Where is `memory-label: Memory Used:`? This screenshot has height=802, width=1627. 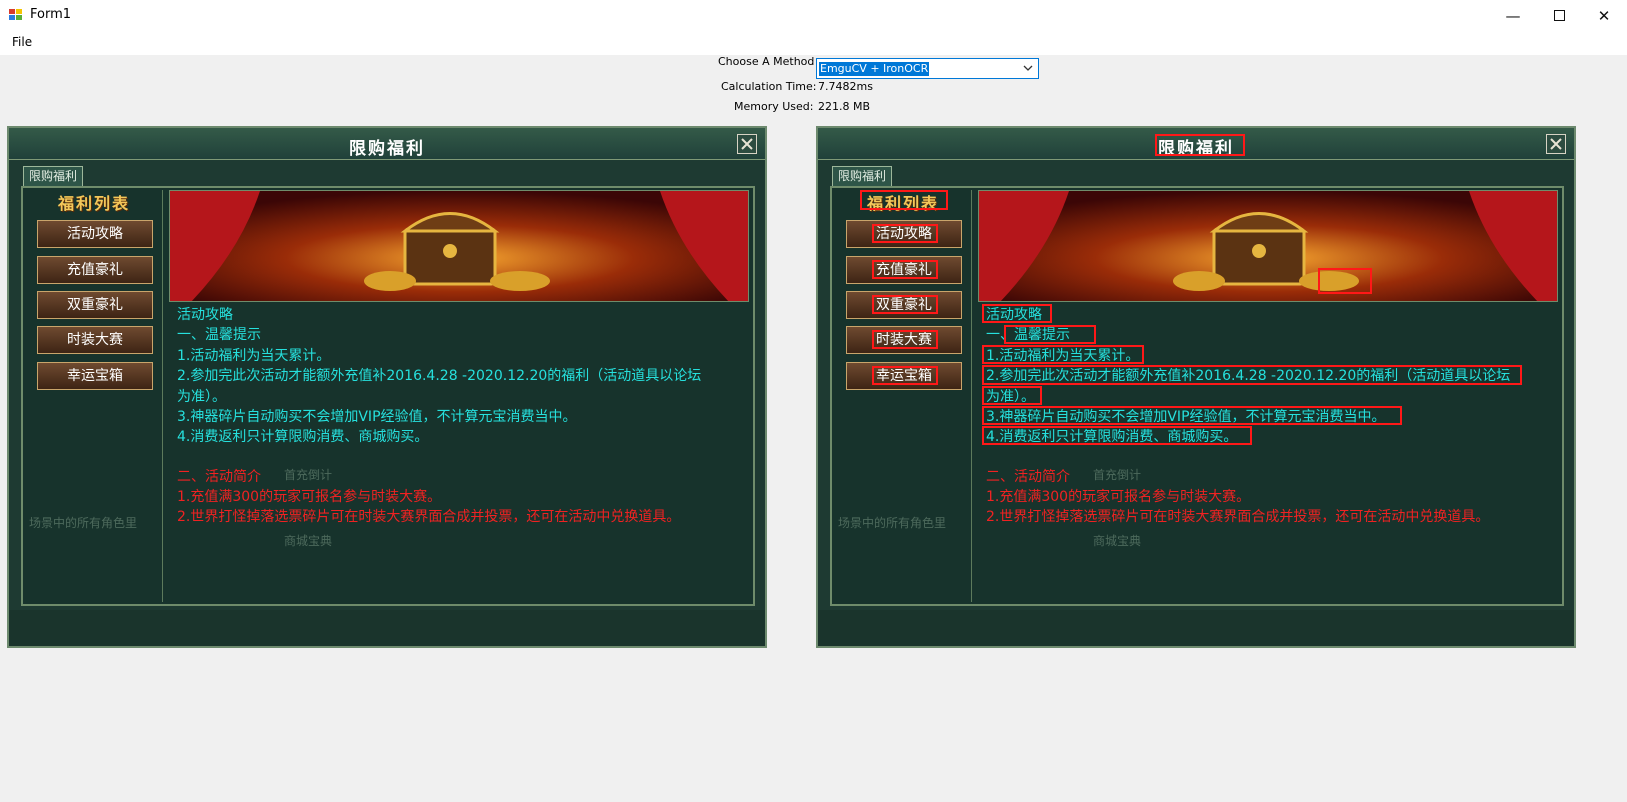
memory-label: Memory Used: is located at coordinates (774, 106).